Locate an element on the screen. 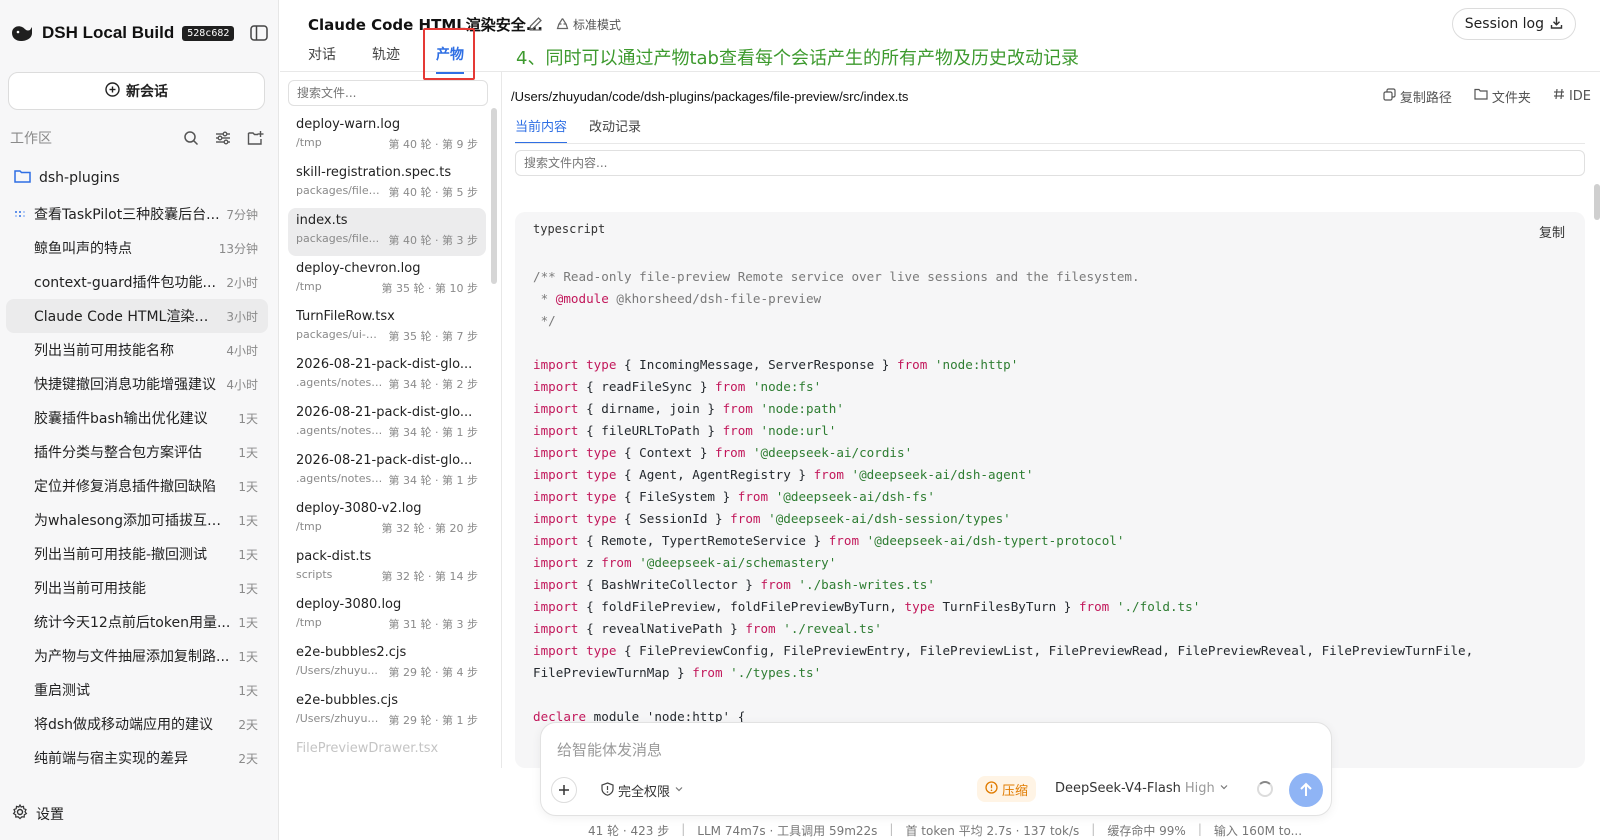 The width and height of the screenshot is (1600, 840). warning-circle-icon is located at coordinates (991, 789).